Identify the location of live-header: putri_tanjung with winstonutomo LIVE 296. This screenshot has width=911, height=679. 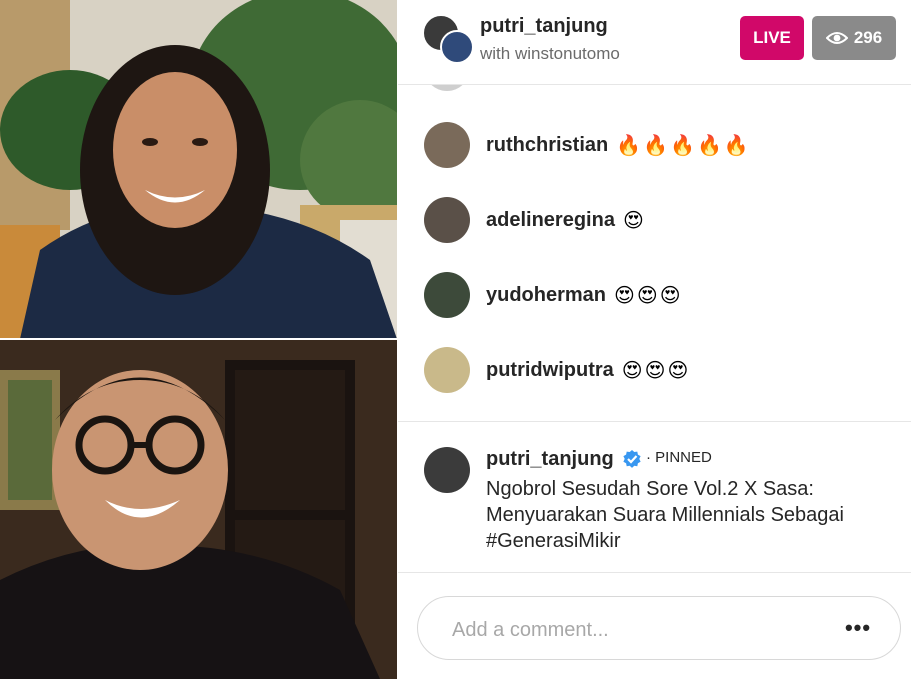
(654, 42).